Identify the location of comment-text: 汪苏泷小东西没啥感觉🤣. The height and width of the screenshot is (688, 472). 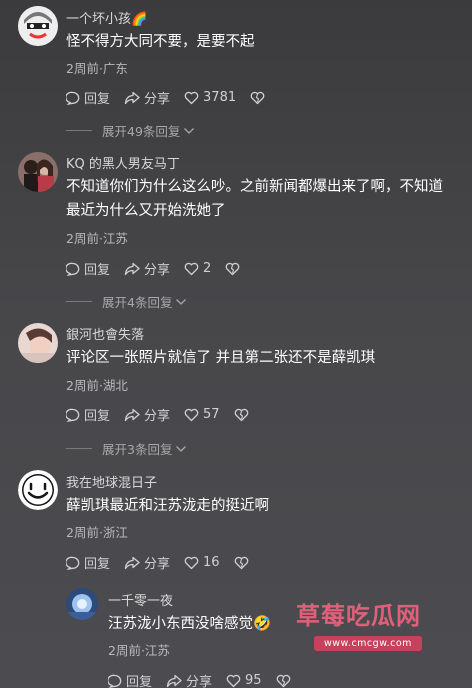
(190, 624).